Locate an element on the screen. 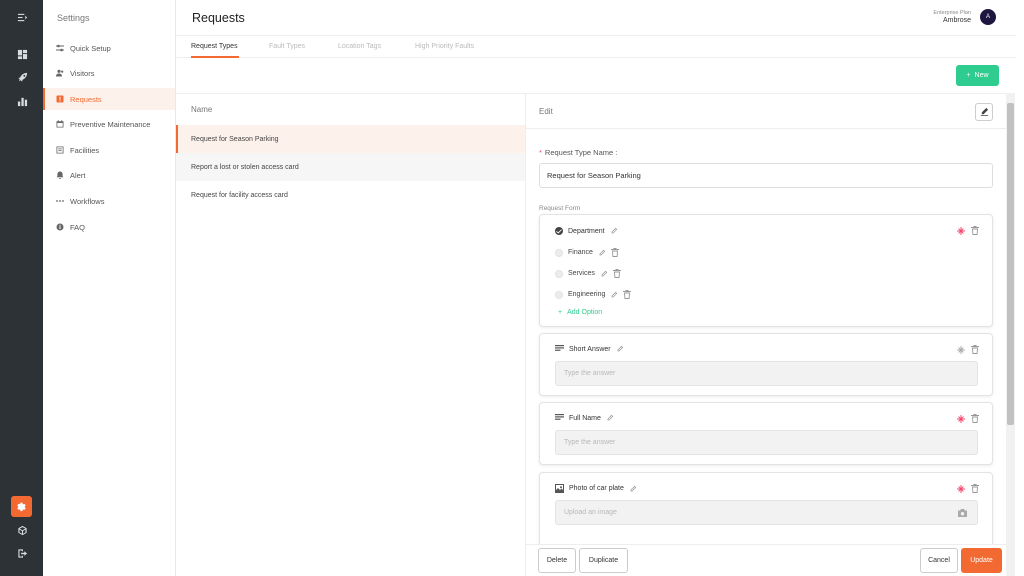 Image resolution: width=1024 pixels, height=576 pixels. edit-pen-button is located at coordinates (984, 112).